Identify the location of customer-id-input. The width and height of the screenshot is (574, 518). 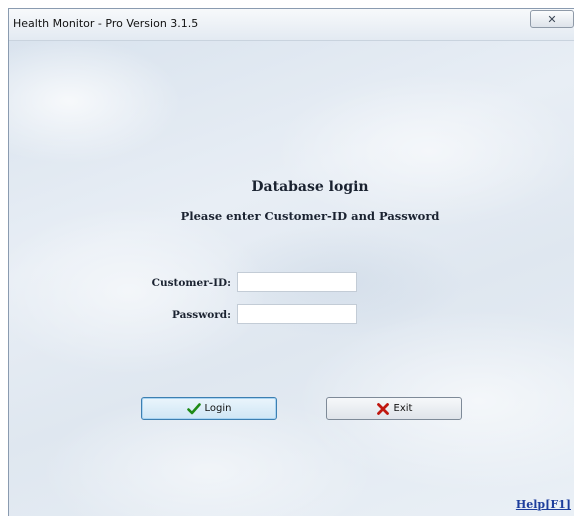
(297, 282).